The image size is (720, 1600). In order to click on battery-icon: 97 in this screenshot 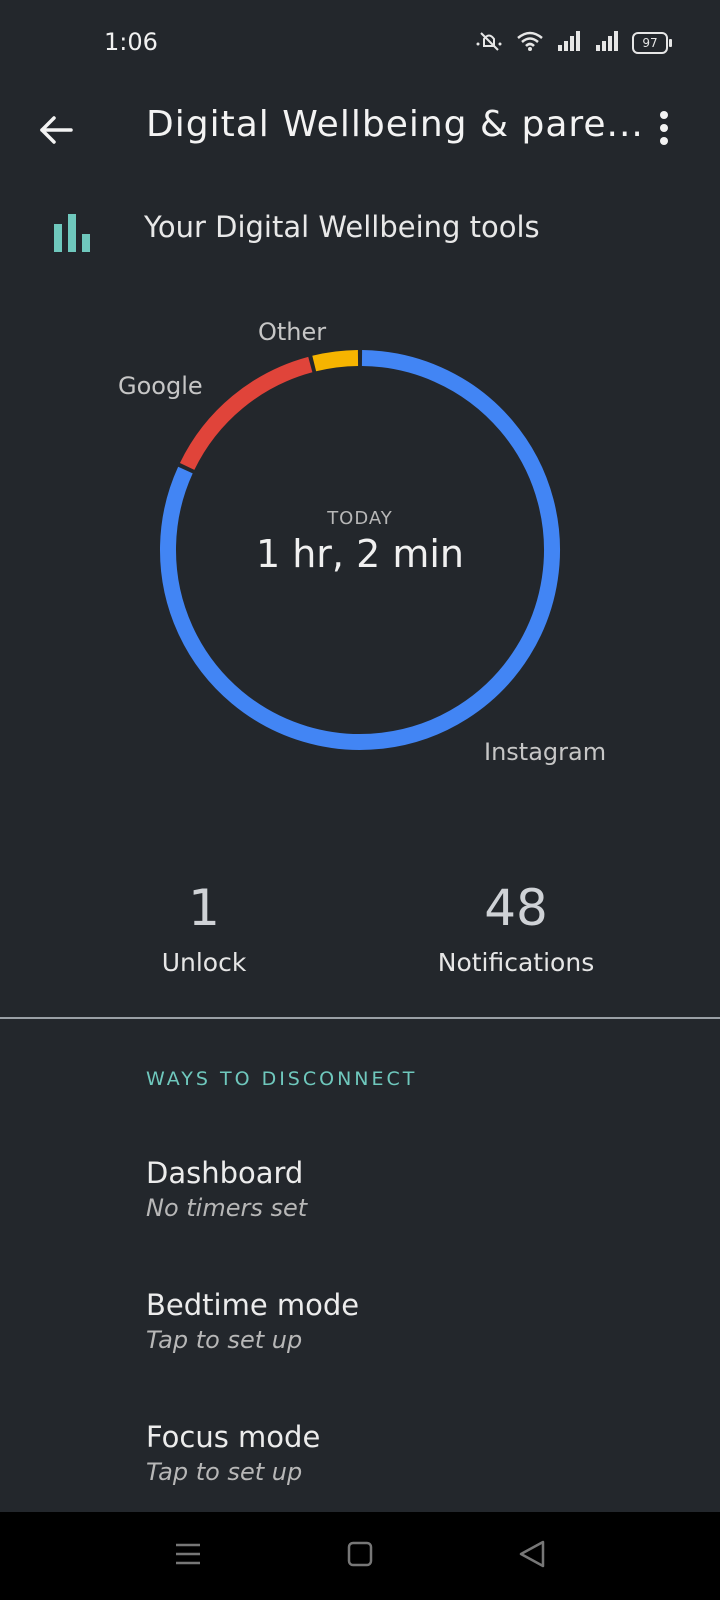, I will do `click(652, 43)`.